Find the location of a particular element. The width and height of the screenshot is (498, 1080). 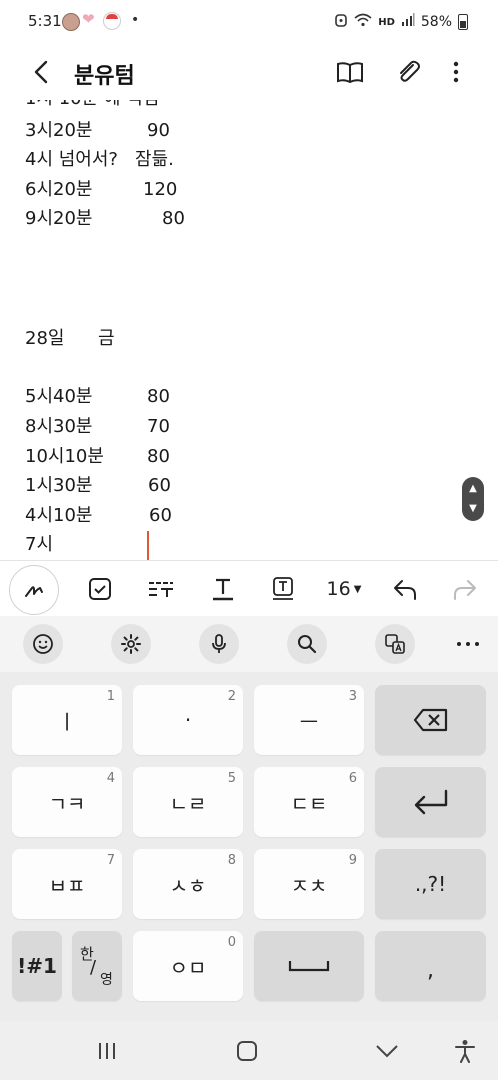

symbols-key: !#1 is located at coordinates (37, 966).